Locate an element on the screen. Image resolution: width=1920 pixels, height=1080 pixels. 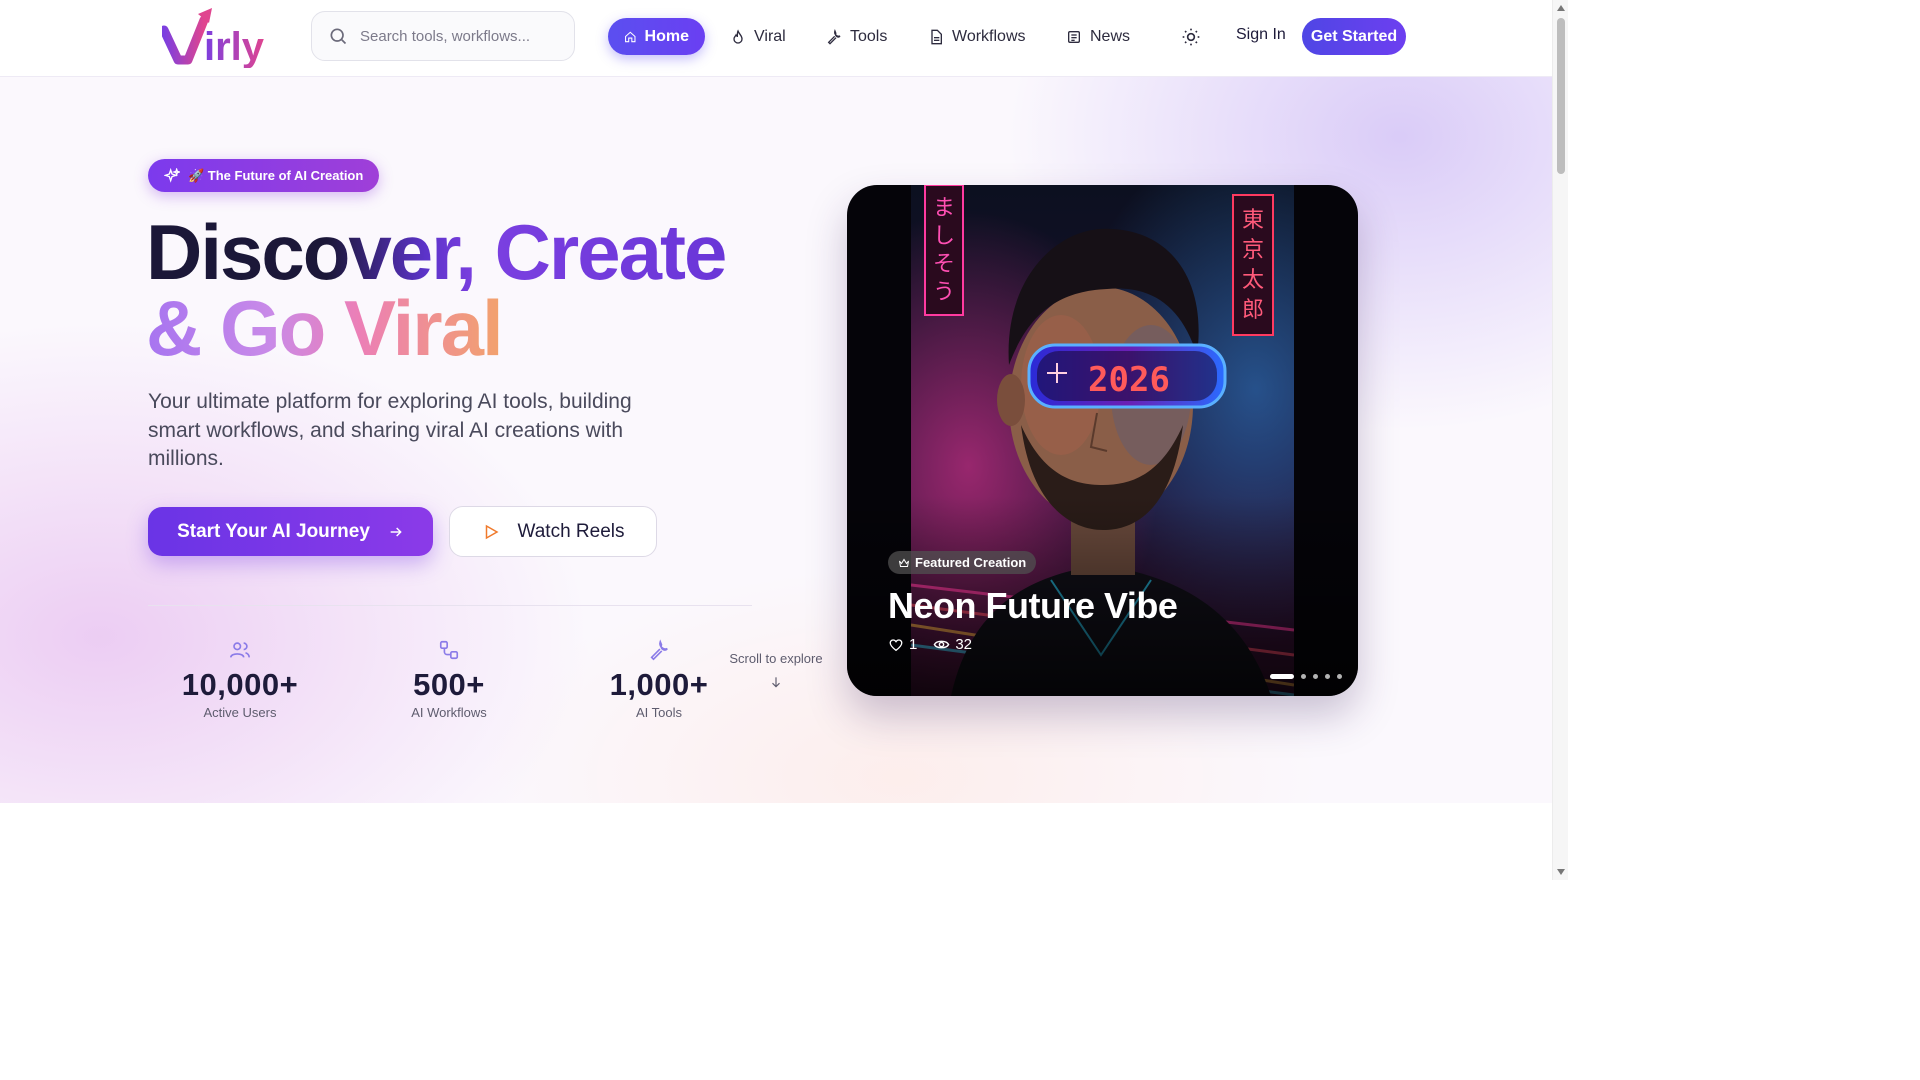
svg-text: し is located at coordinates (944, 236).